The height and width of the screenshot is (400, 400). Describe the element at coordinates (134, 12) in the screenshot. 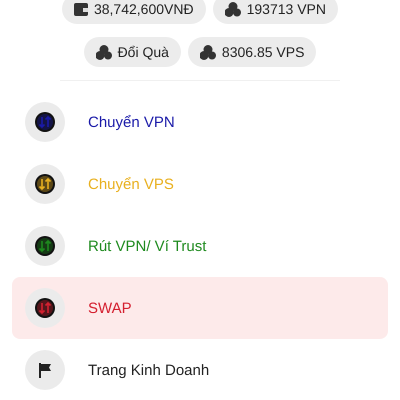

I see `balance-chip: 38,742,600VNĐ` at that location.